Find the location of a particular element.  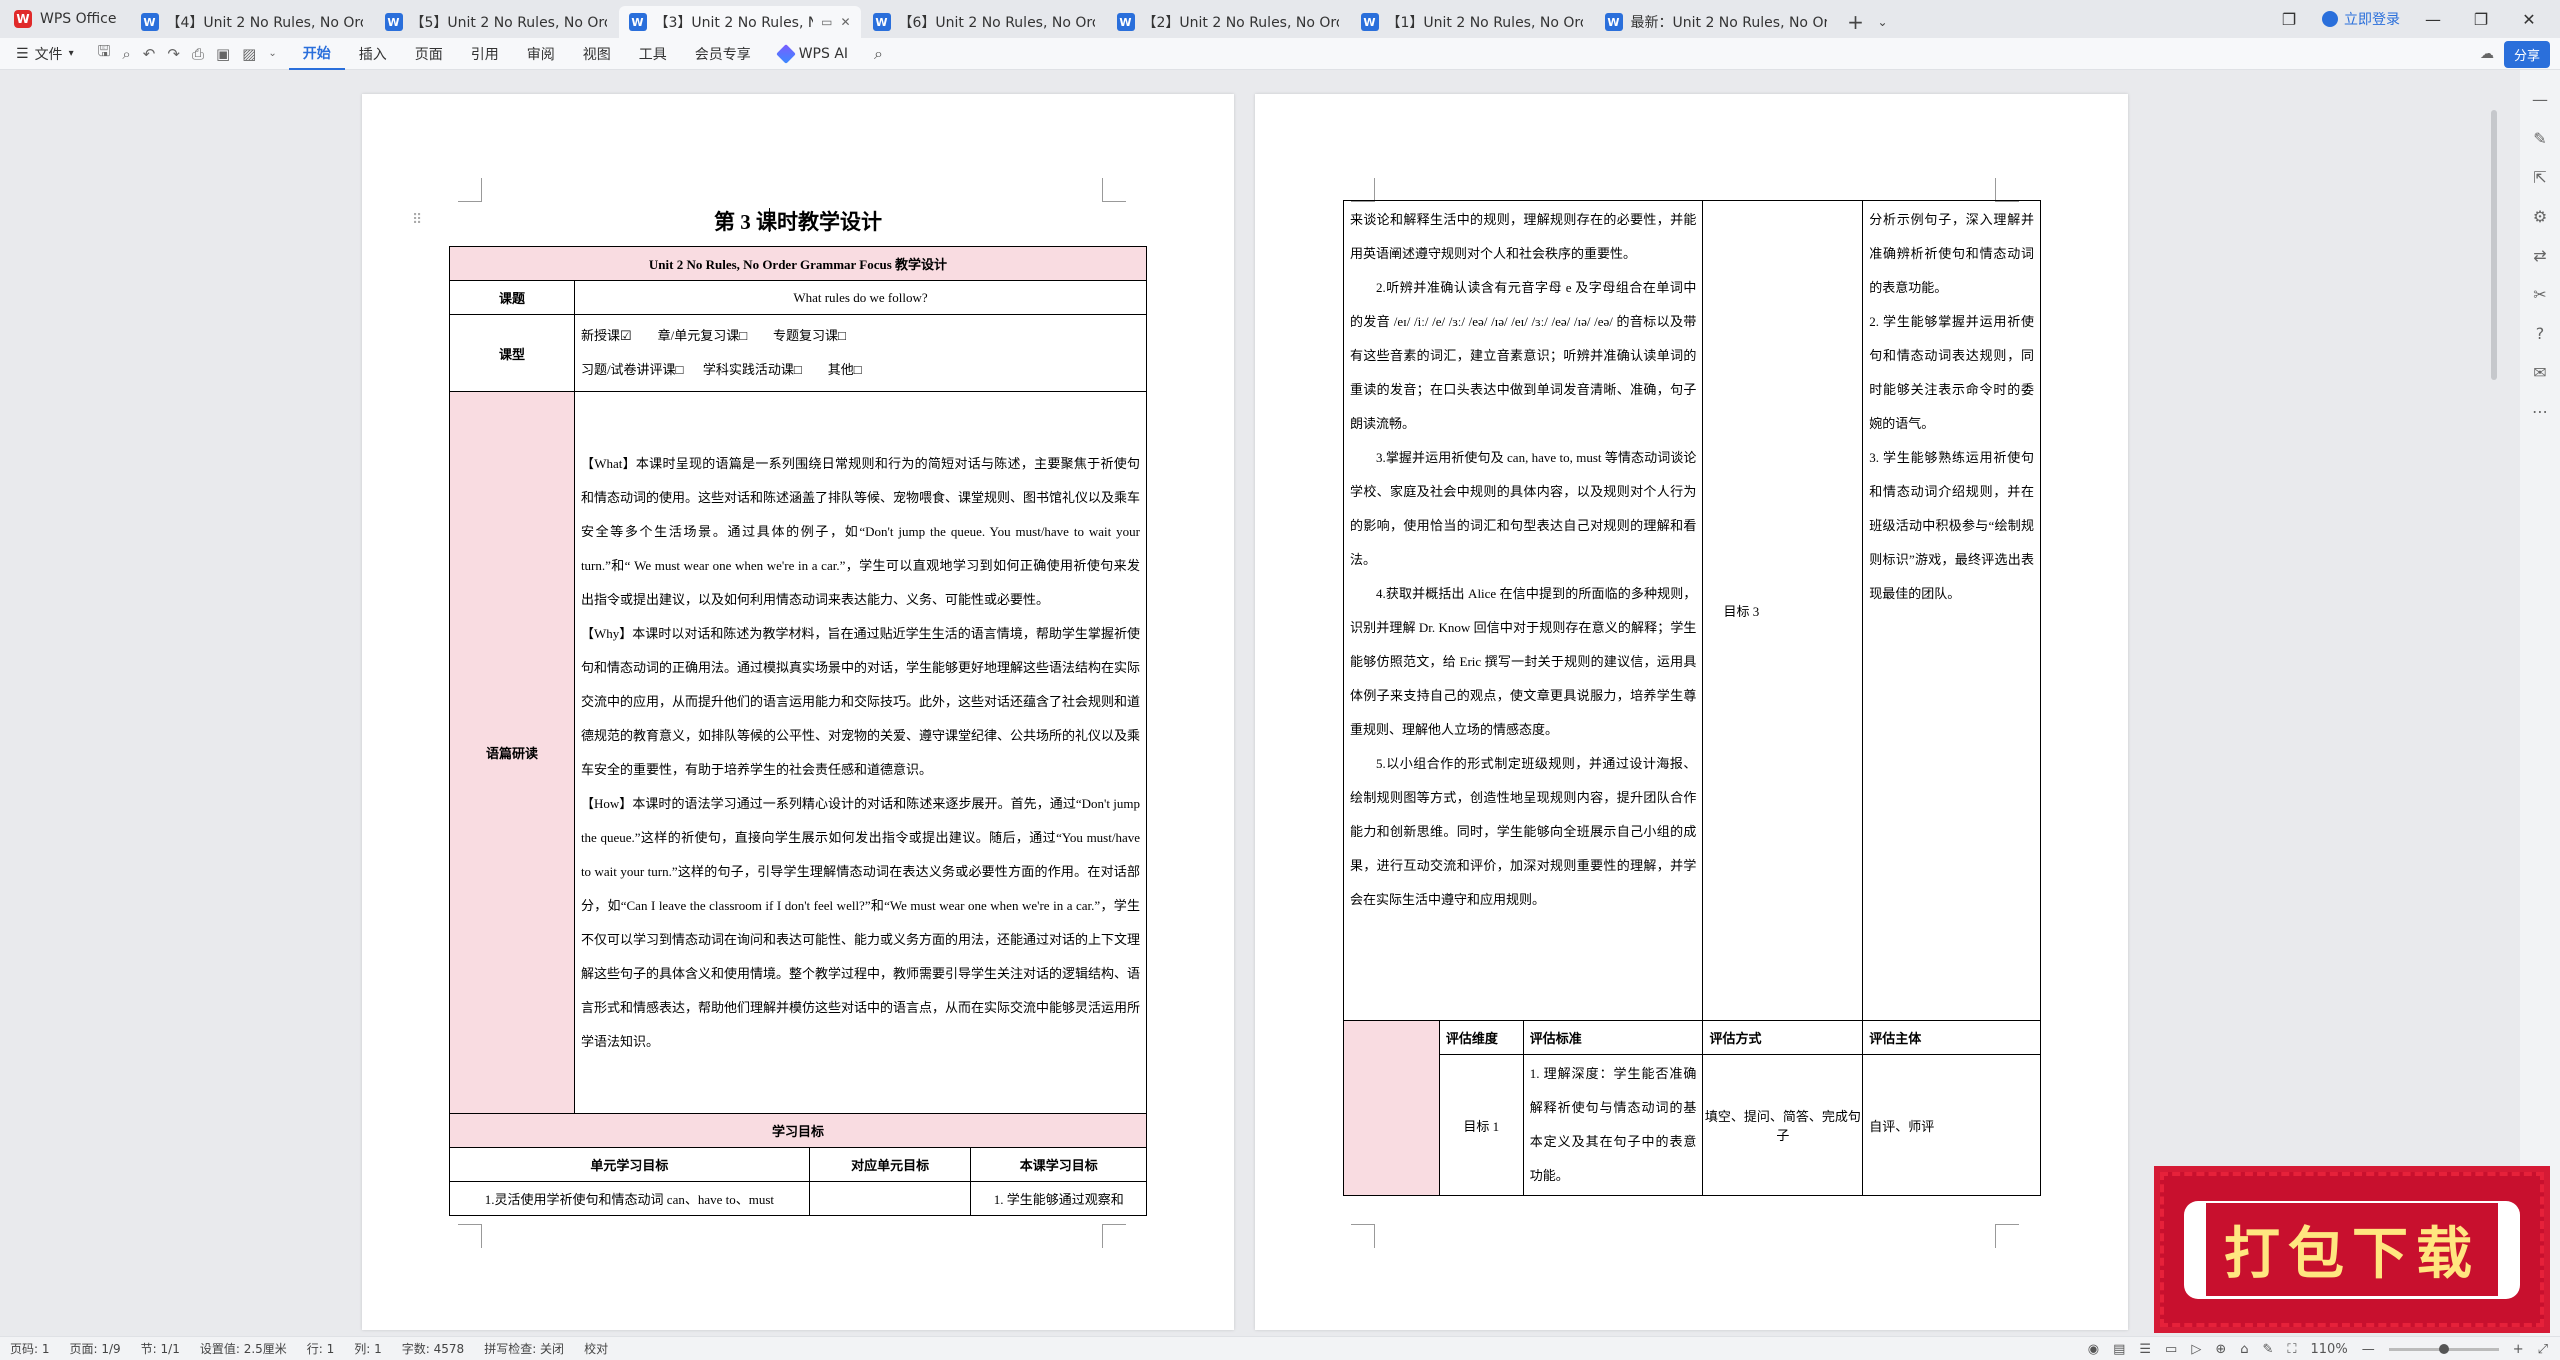

ribbon-tab: 开始 is located at coordinates (316, 54).